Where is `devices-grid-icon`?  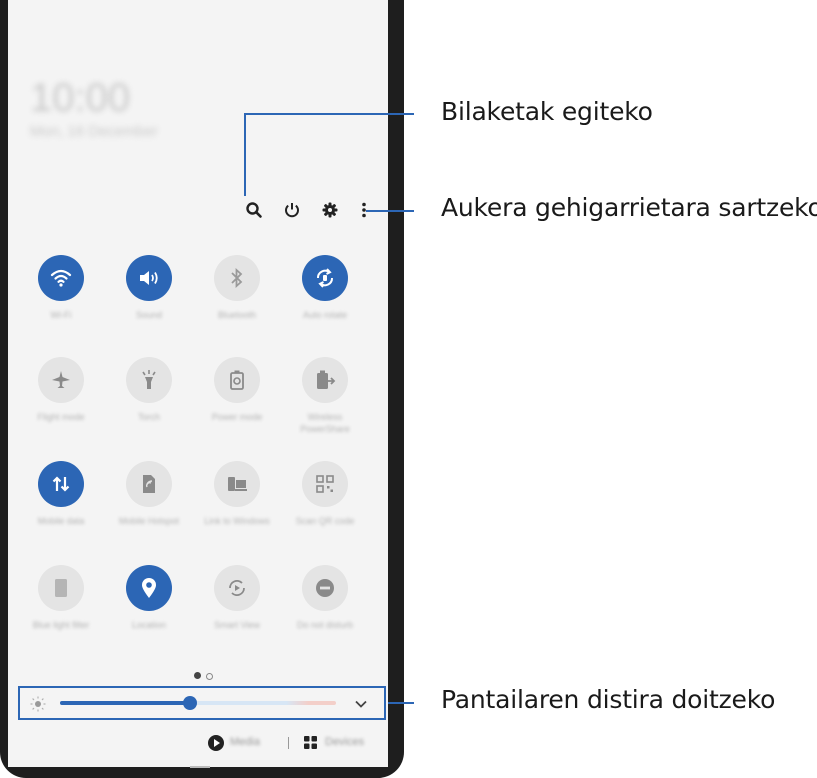 devices-grid-icon is located at coordinates (310, 742).